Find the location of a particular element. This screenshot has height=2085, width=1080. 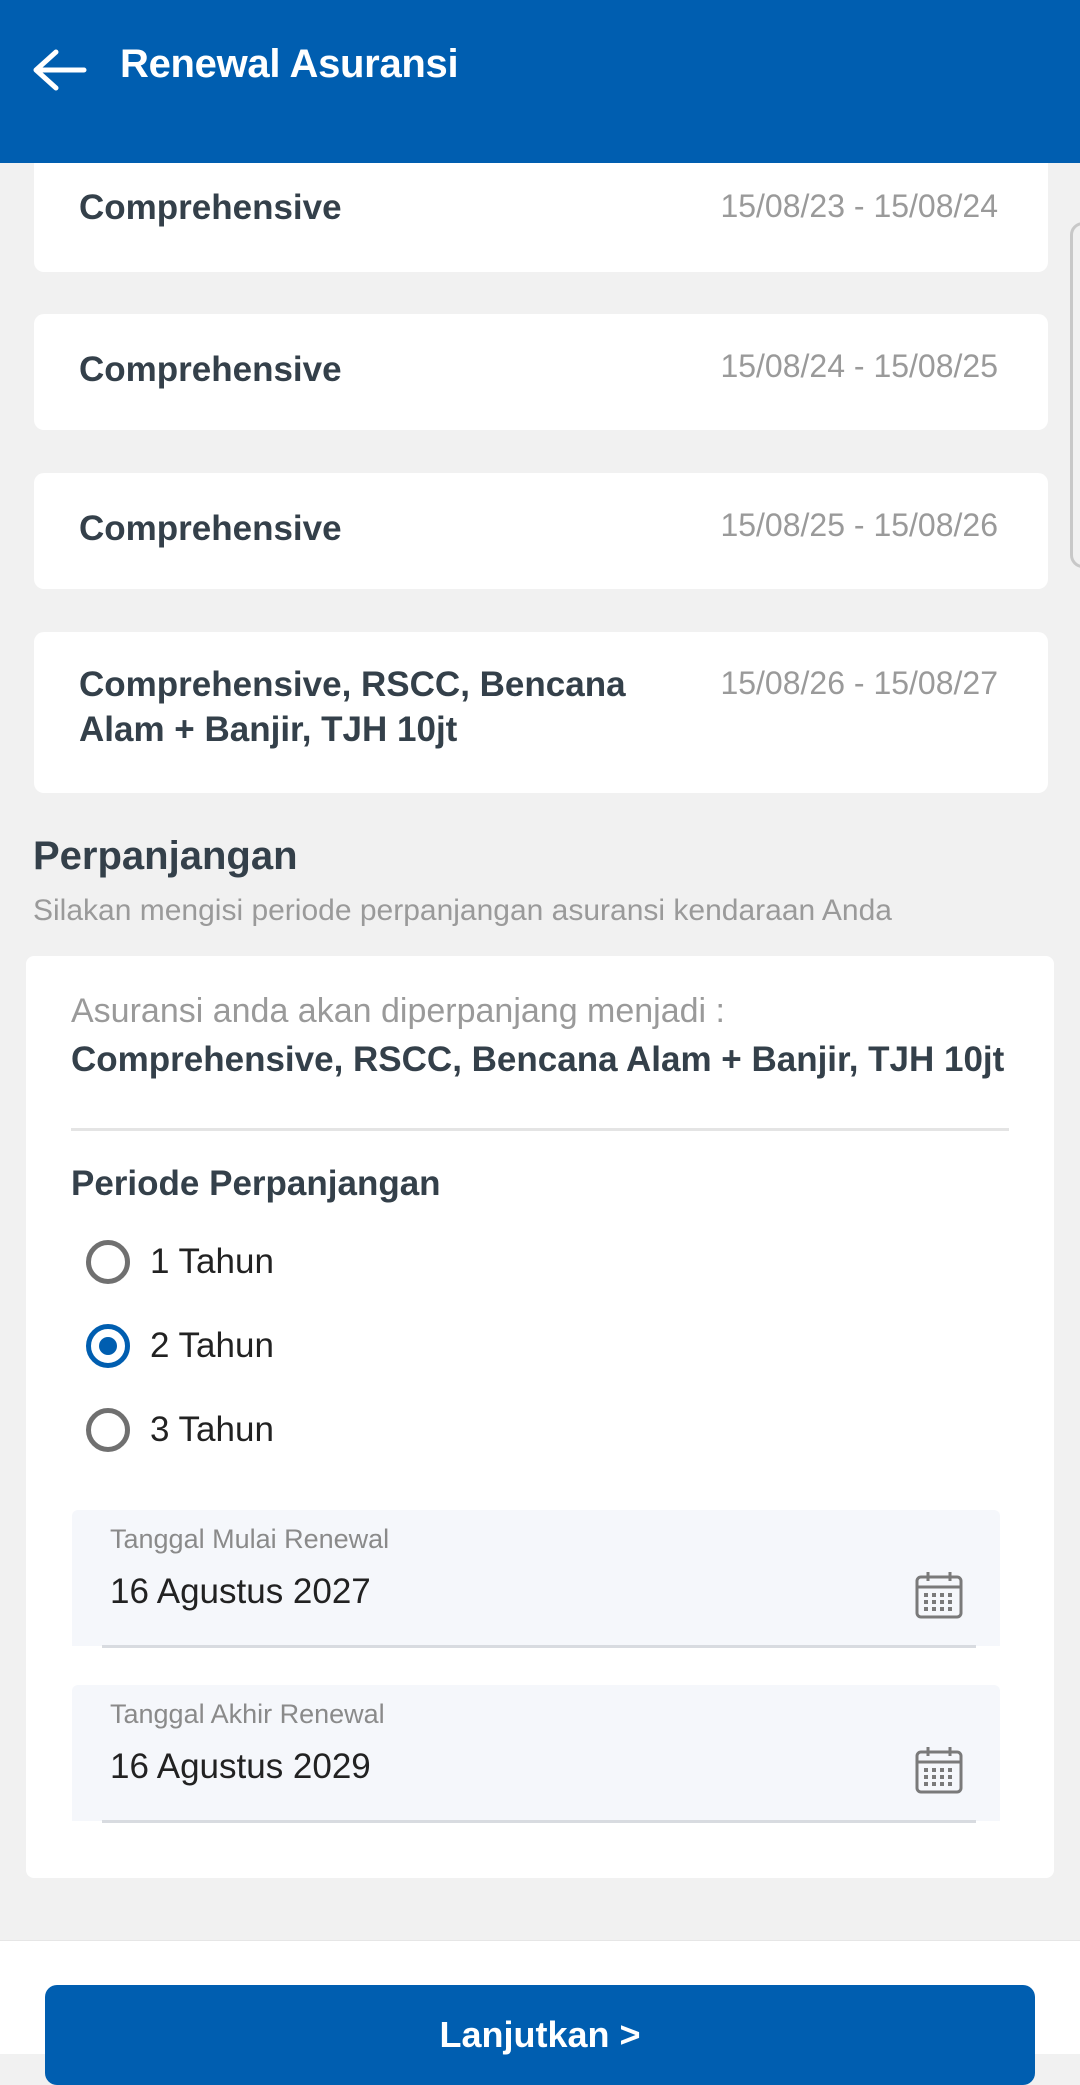

history-period: 15/08/26 - 15/08/27 is located at coordinates (859, 683).